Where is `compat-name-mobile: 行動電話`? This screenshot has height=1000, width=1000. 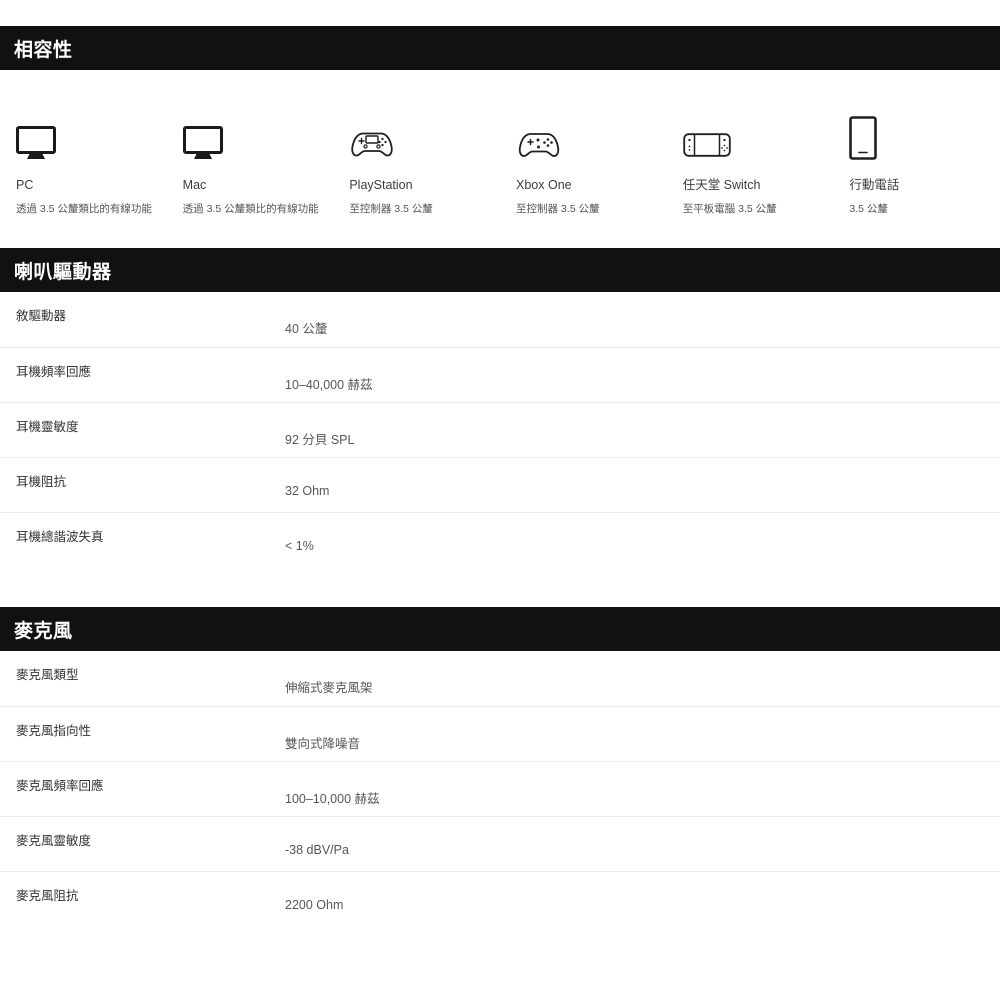 compat-name-mobile: 行動電話 is located at coordinates (874, 185).